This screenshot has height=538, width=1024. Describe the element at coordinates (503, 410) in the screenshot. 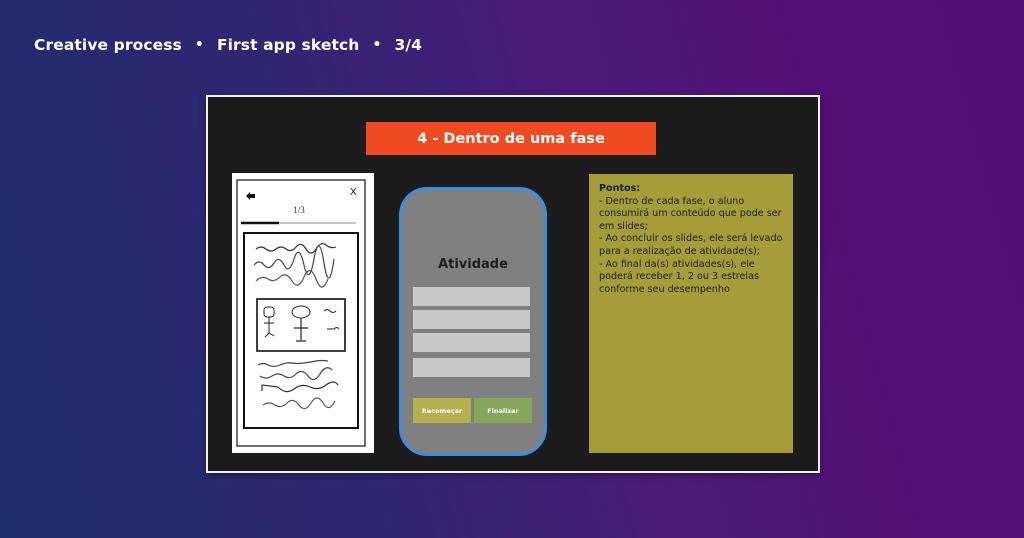

I see `finish-button: Finalizar` at that location.